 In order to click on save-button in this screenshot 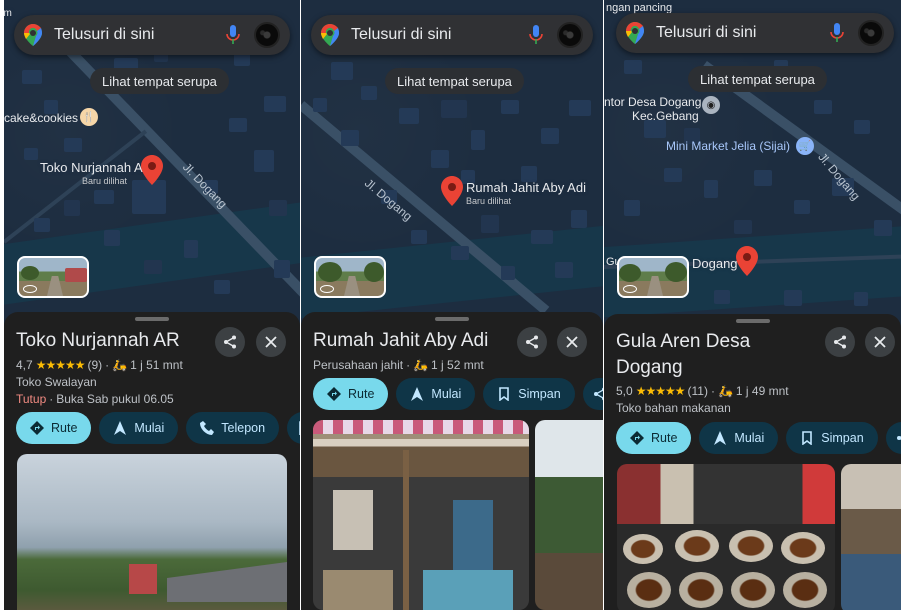, I will do `click(293, 428)`.